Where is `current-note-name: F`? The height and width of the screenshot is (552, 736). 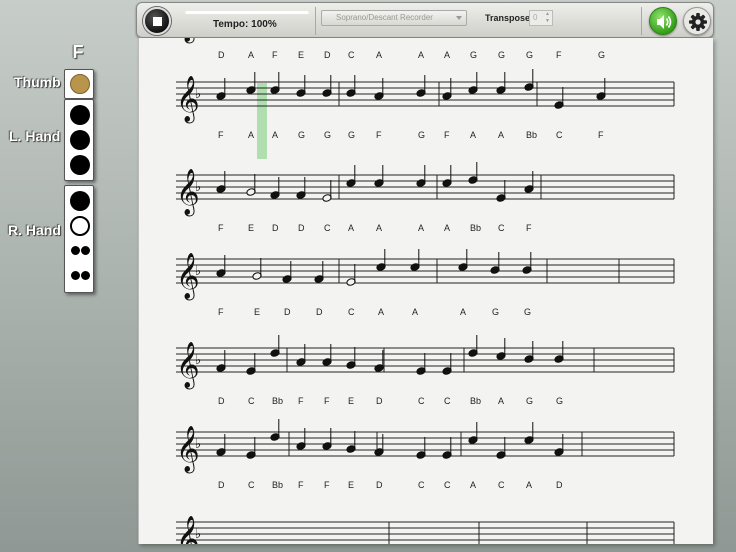 current-note-name: F is located at coordinates (78, 52).